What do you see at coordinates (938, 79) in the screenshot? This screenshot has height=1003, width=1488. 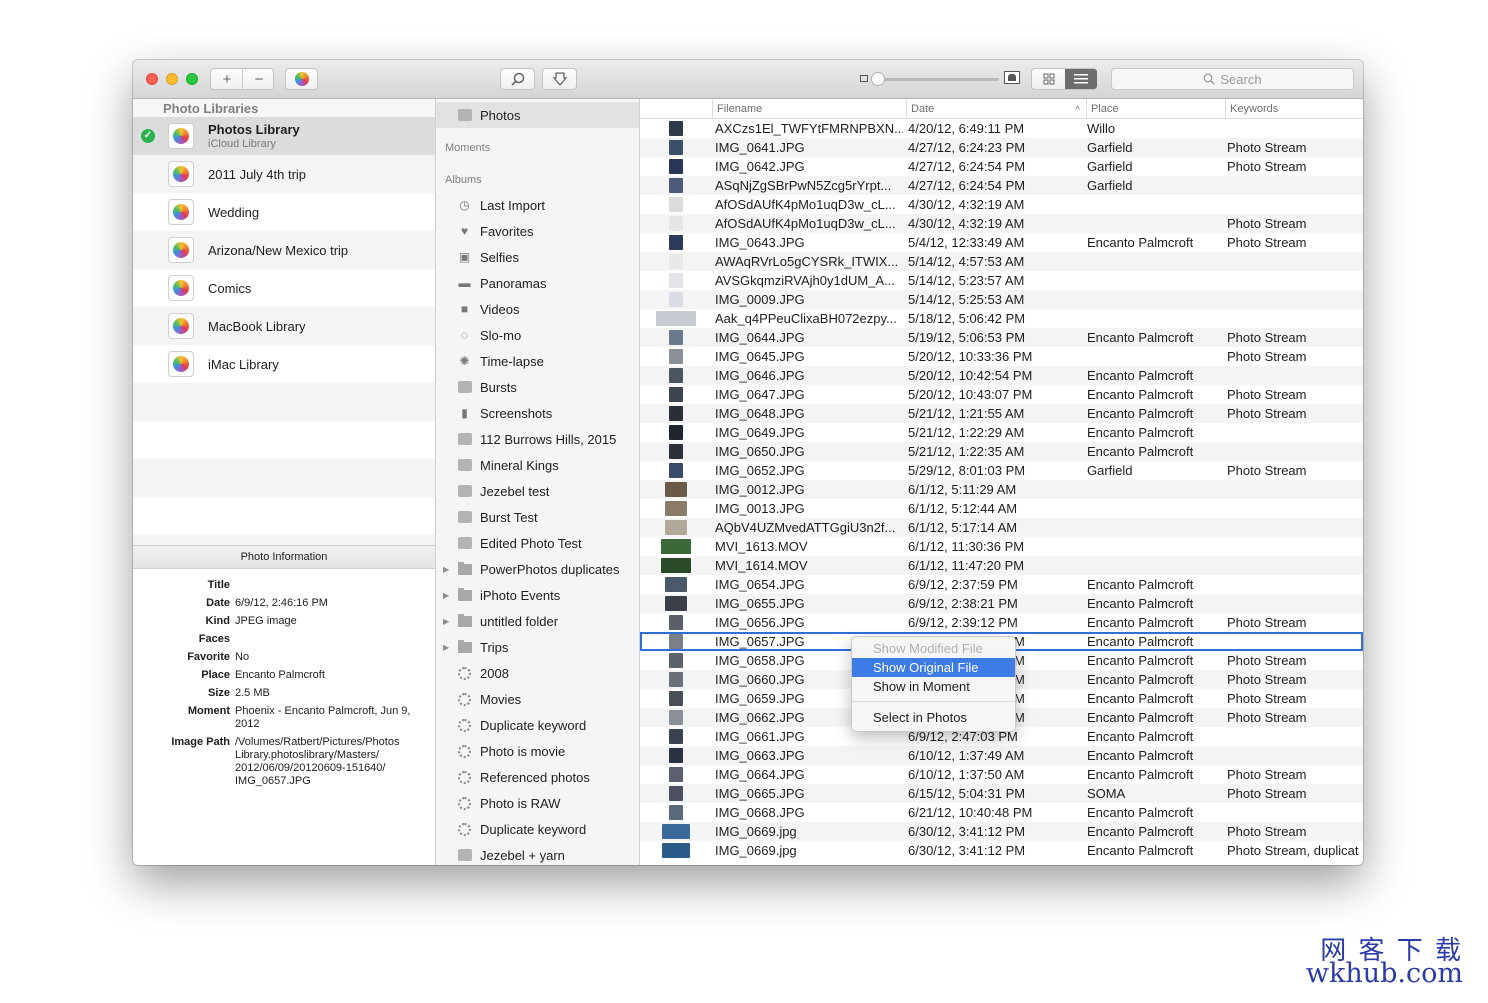 I see `thumbnail-size-slider` at bounding box center [938, 79].